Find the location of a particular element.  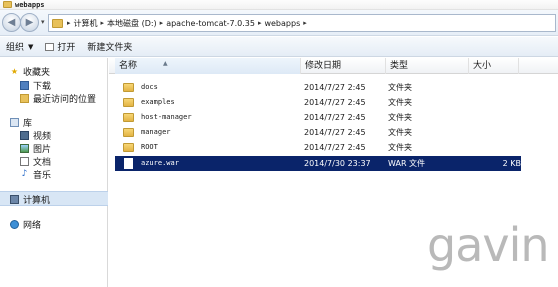

forward-arrow-icon: ▶ is located at coordinates (29, 22).